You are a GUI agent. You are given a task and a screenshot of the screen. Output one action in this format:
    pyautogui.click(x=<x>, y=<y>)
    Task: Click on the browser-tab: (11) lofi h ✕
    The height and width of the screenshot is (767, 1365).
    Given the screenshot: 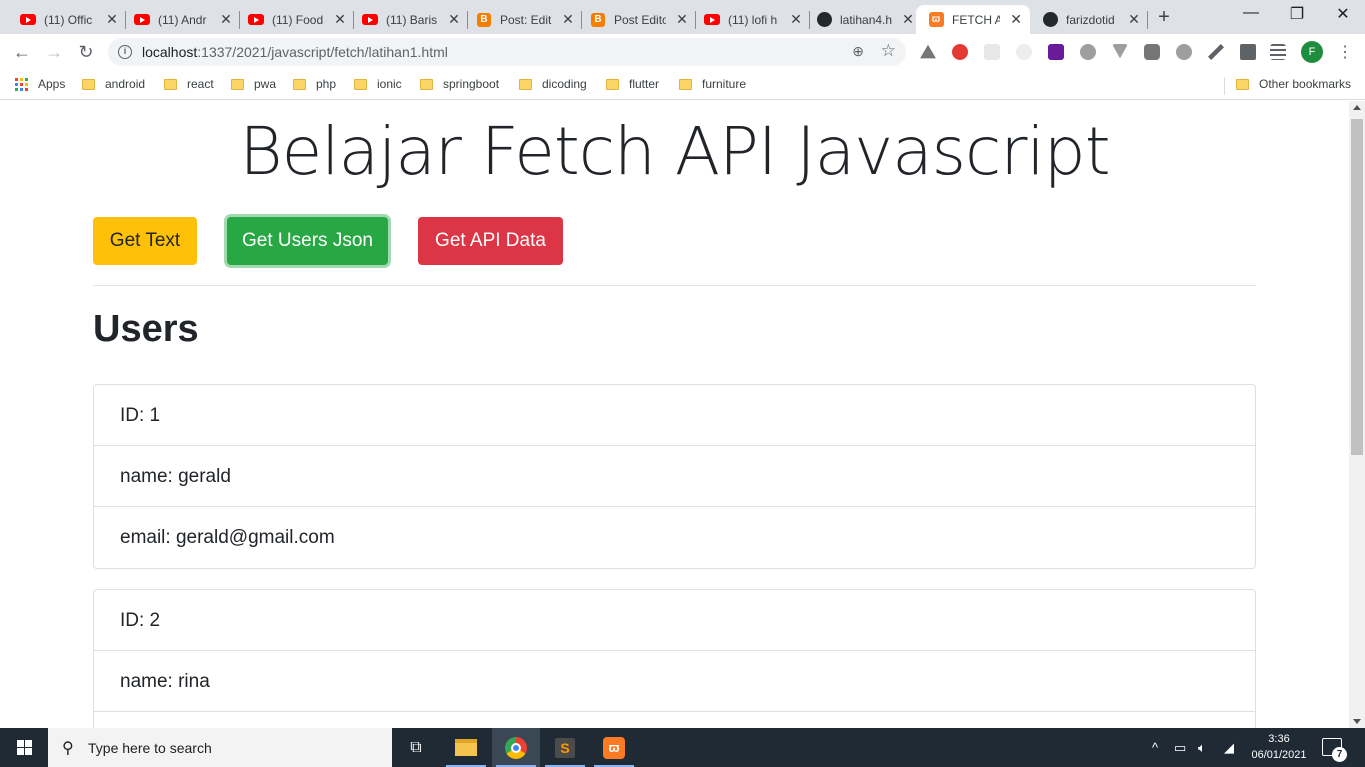 What is the action you would take?
    pyautogui.click(x=747, y=19)
    